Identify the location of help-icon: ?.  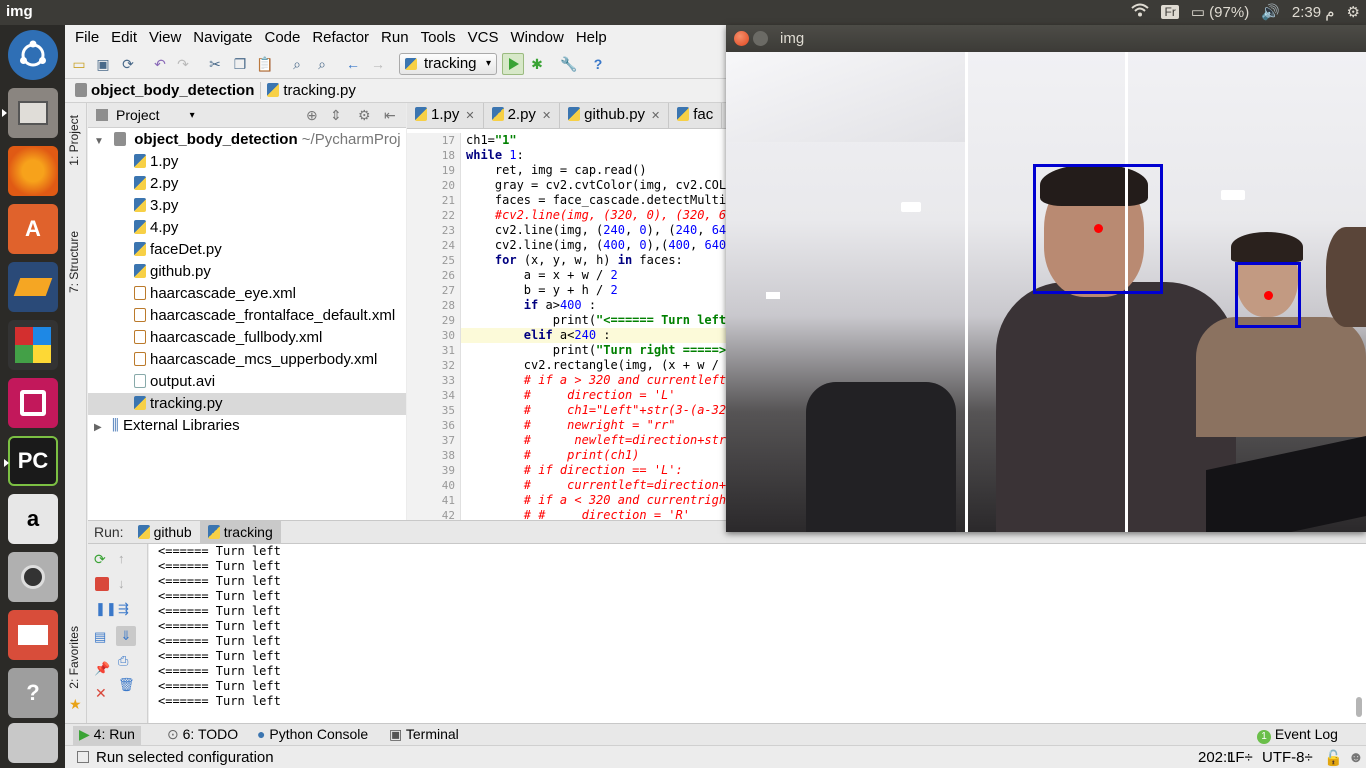
(33, 693).